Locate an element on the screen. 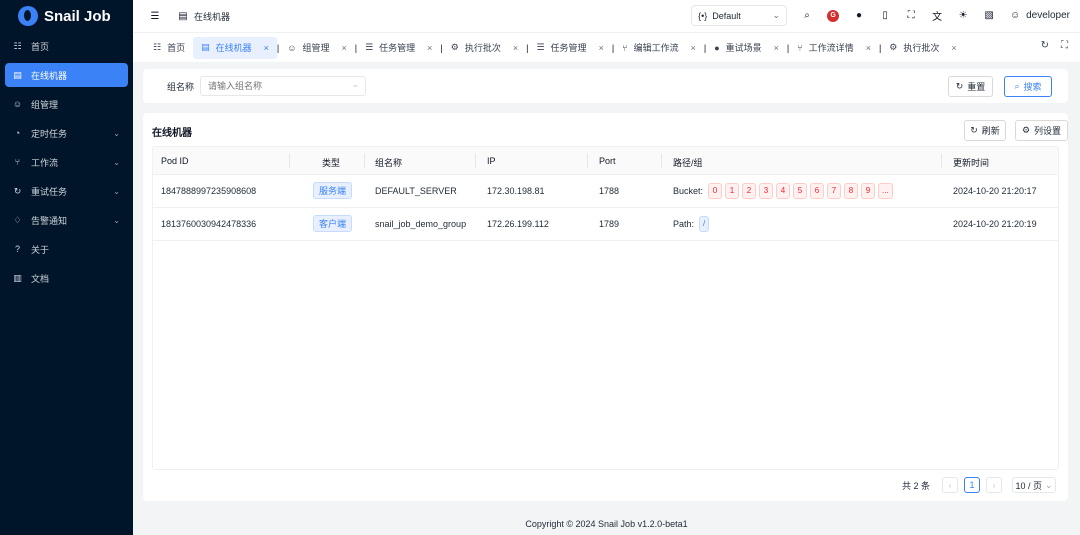 This screenshot has height=535, width=1080. chevron-down-icon: ⌄ is located at coordinates (1048, 484).